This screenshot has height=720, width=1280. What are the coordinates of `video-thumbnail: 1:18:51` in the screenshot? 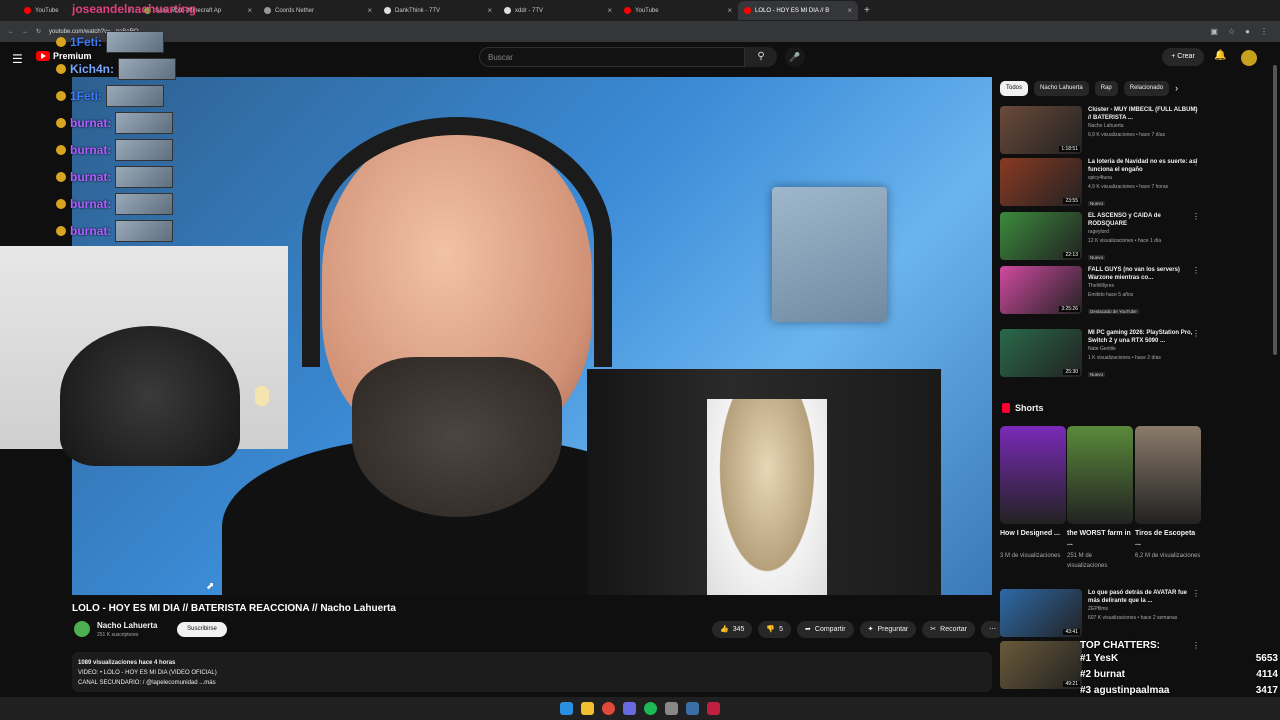 It's located at (1041, 130).